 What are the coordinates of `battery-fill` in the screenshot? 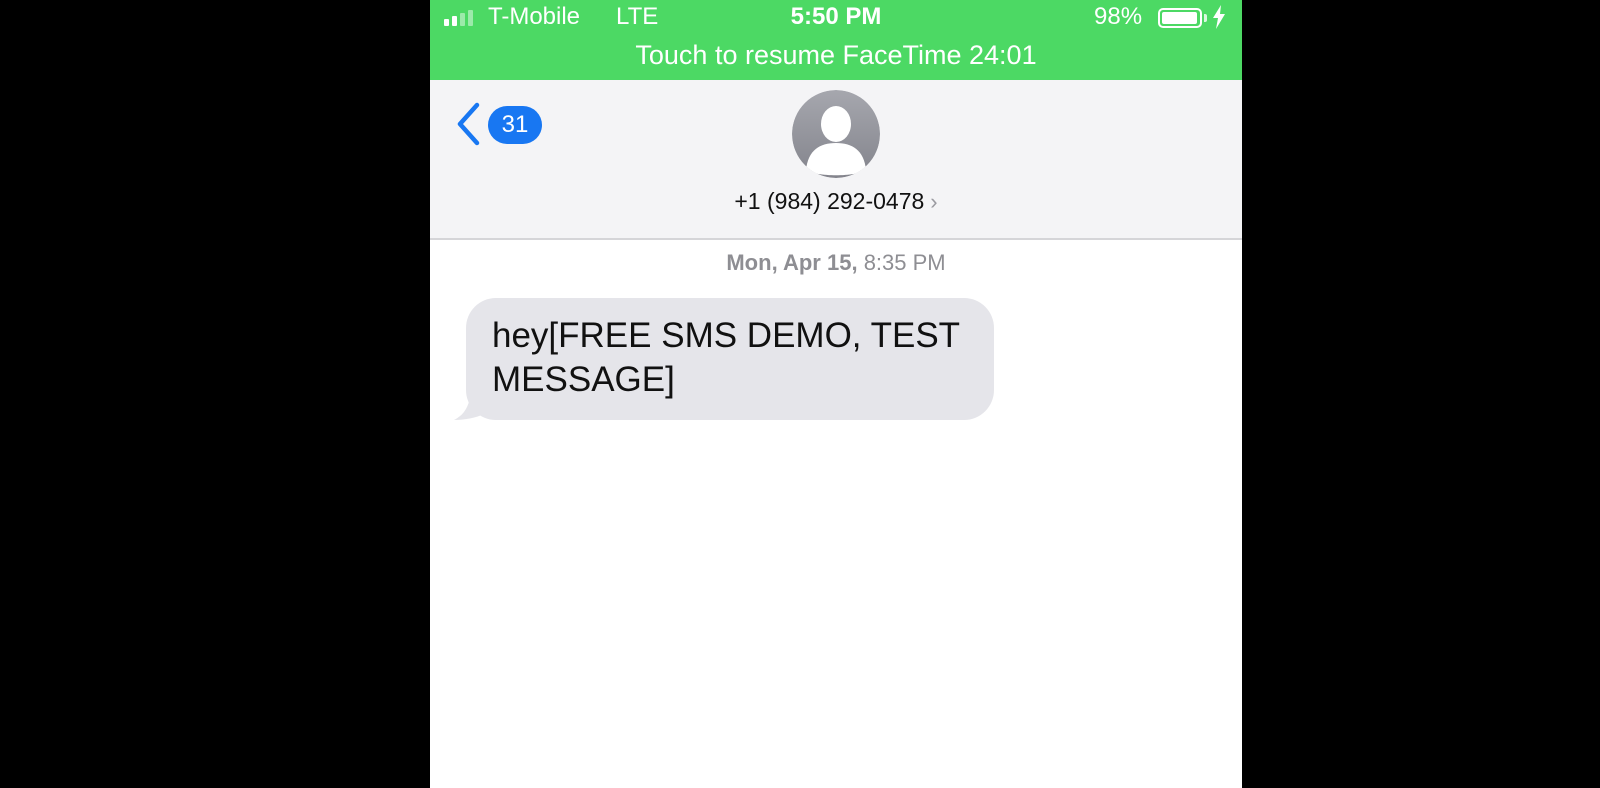 It's located at (1180, 18).